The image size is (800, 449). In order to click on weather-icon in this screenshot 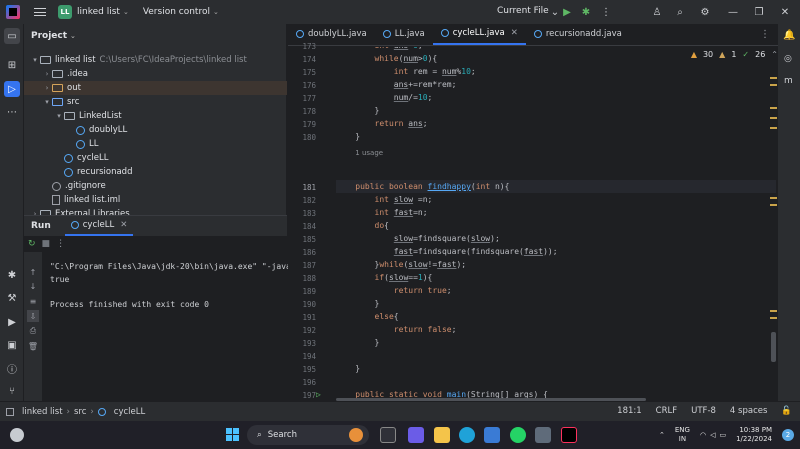, I will do `click(17, 435)`.